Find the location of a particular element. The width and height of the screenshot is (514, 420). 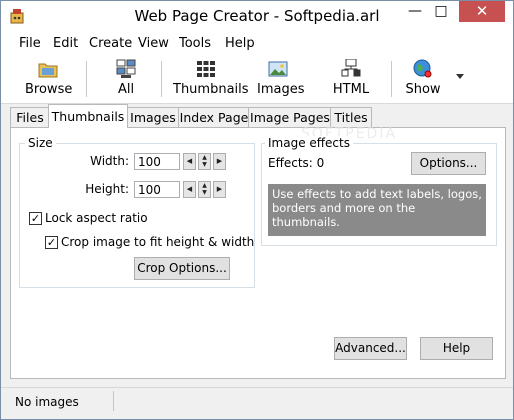

globe-icon is located at coordinates (422, 68).